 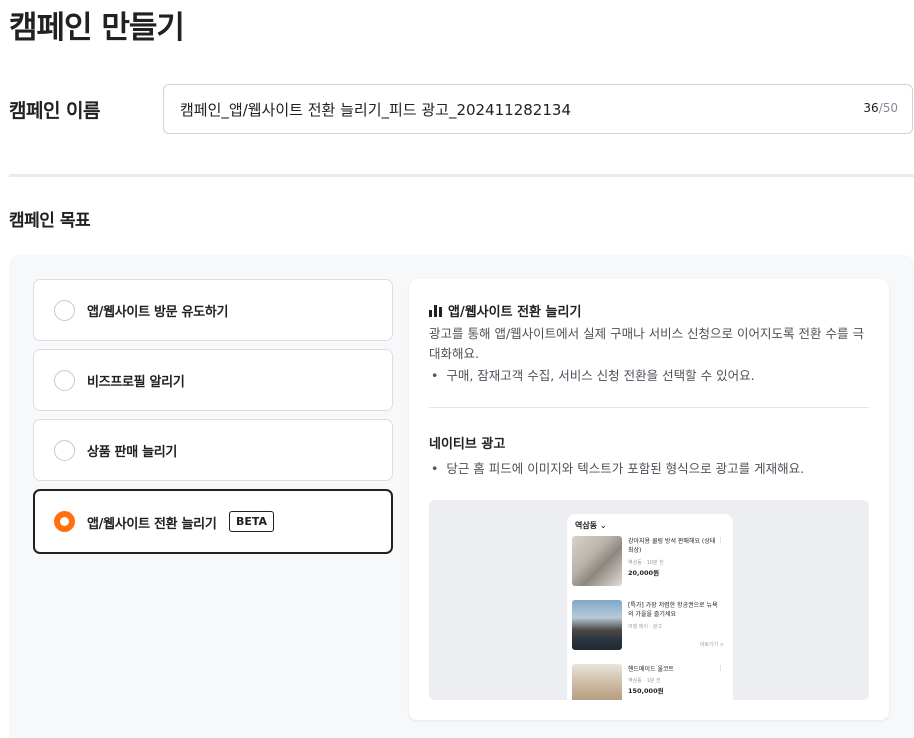 What do you see at coordinates (646, 563) in the screenshot?
I see `feed-meta: 역삼동 · 10분 전` at bounding box center [646, 563].